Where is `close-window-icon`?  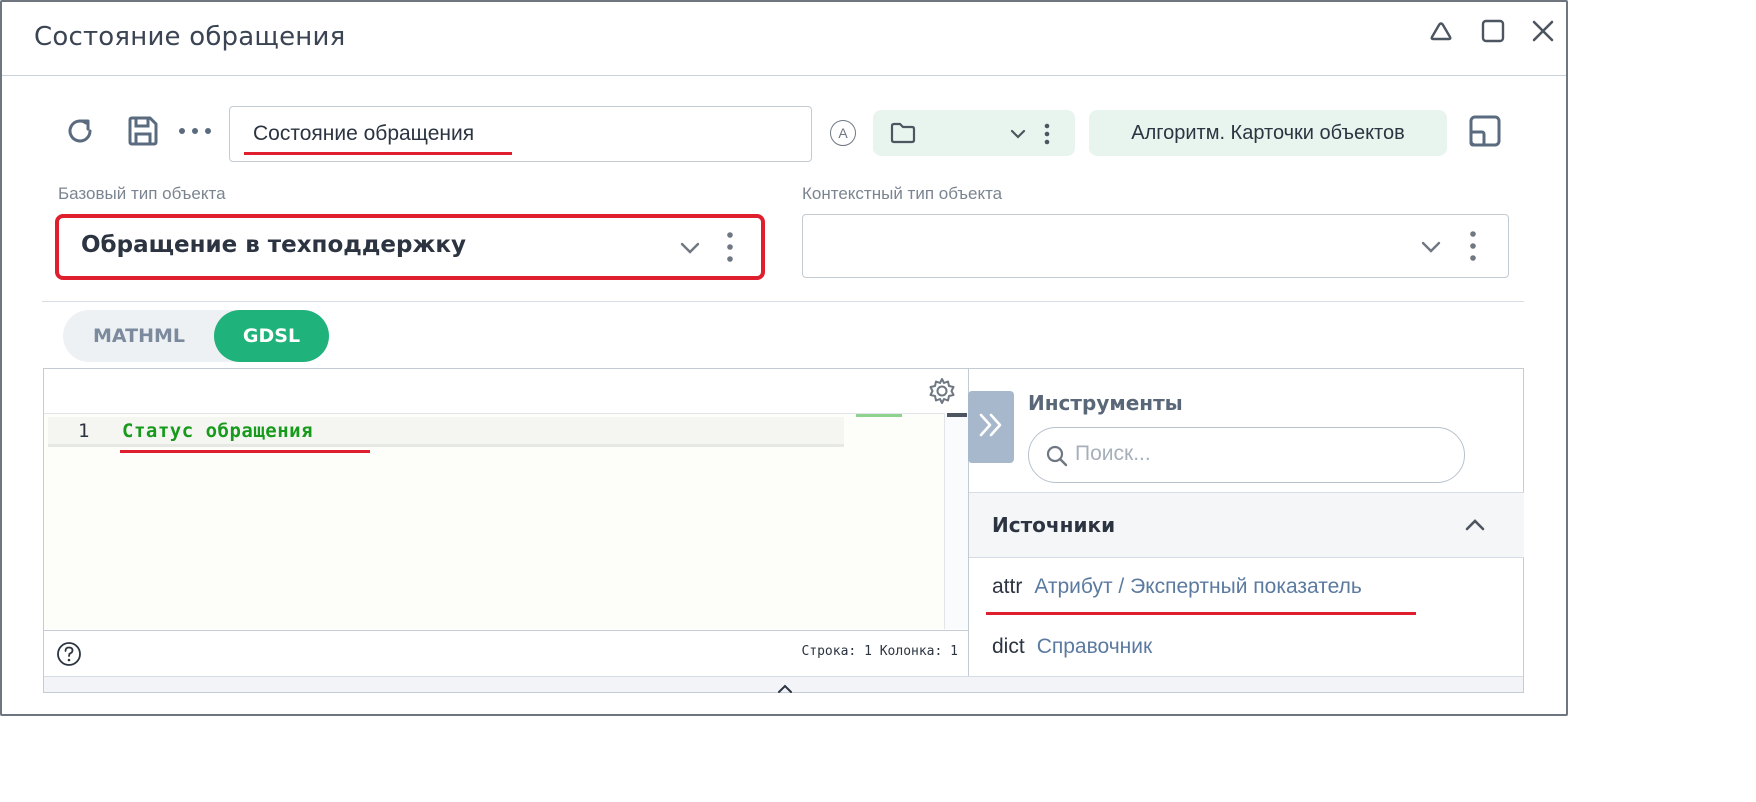 close-window-icon is located at coordinates (1543, 31).